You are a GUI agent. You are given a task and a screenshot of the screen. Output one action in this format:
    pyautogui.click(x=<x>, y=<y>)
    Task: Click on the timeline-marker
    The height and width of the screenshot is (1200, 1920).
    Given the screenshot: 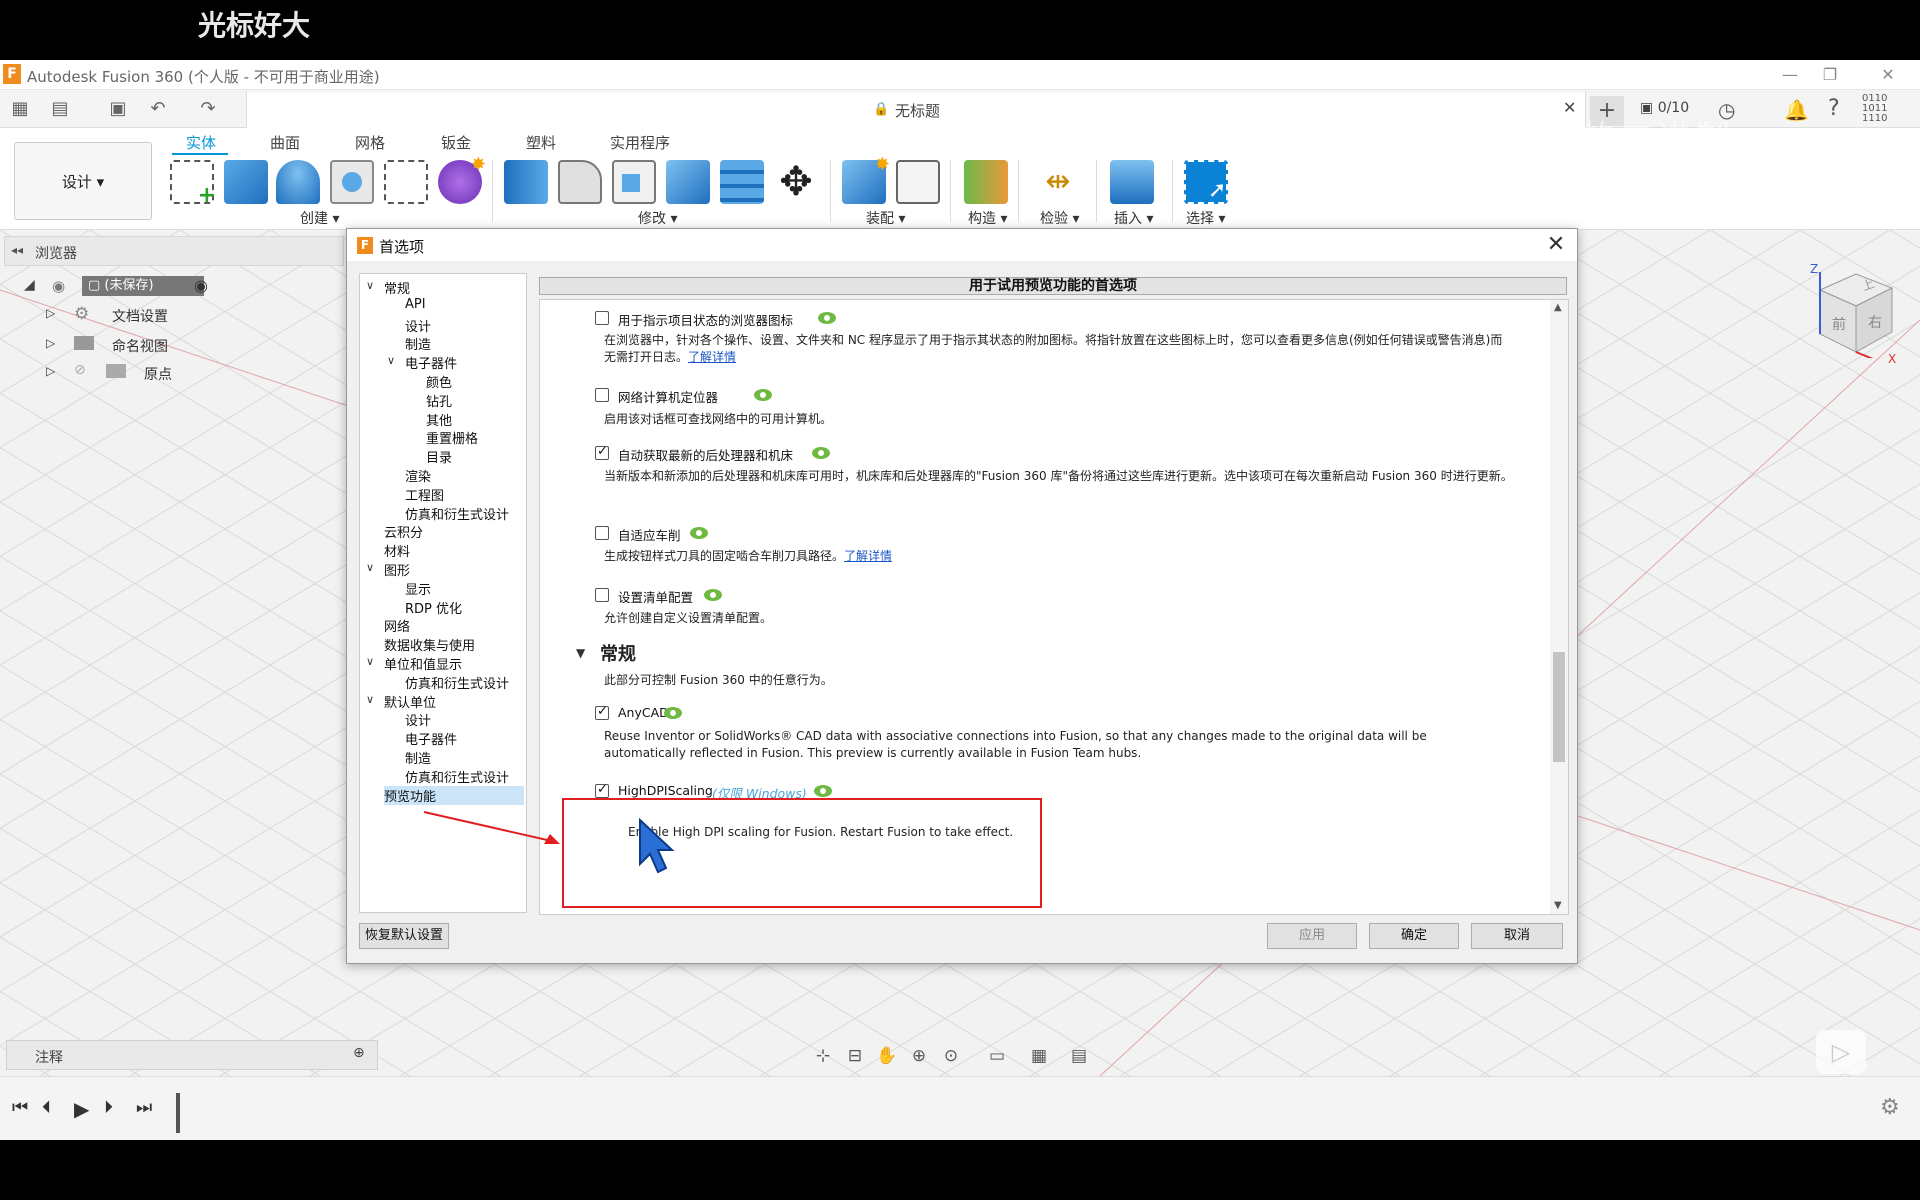 What is the action you would take?
    pyautogui.click(x=178, y=1113)
    